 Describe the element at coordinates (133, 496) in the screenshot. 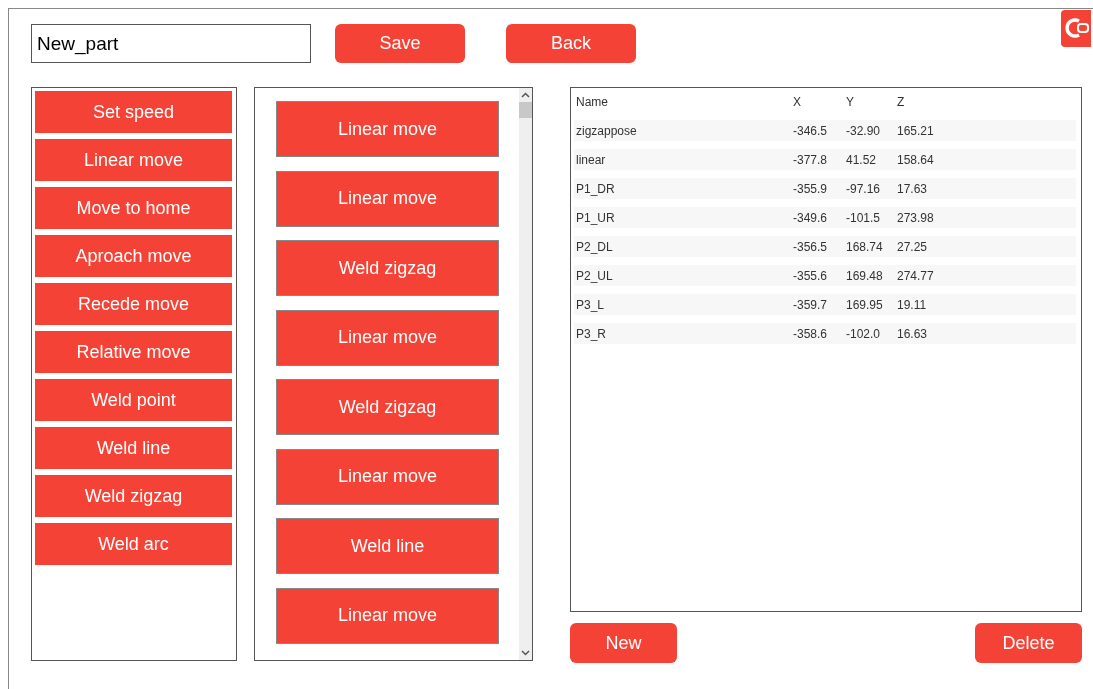

I see `command-item: Weld zigzag` at that location.